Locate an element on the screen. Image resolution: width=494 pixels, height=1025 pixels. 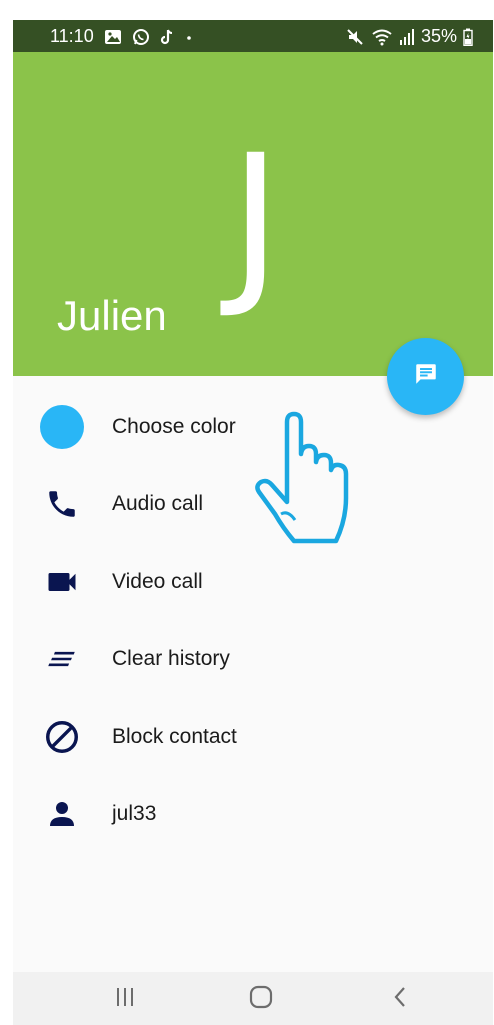
avatar-letter: J is located at coordinates (255, 219).